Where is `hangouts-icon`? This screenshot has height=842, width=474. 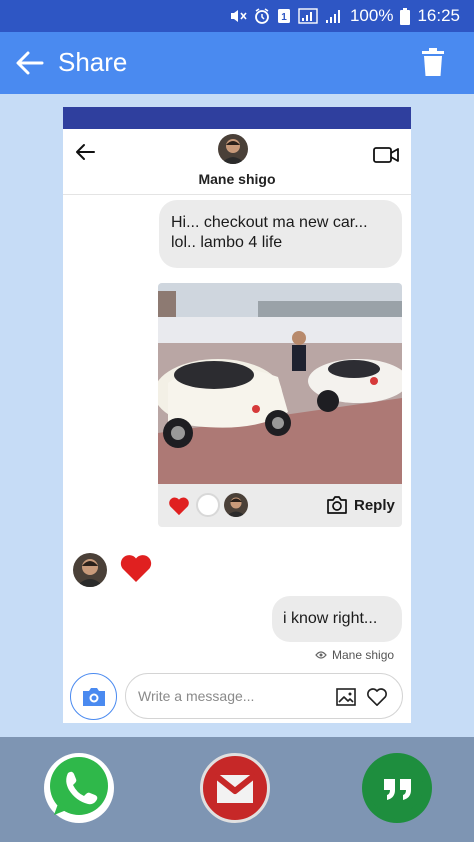 hangouts-icon is located at coordinates (395, 791).